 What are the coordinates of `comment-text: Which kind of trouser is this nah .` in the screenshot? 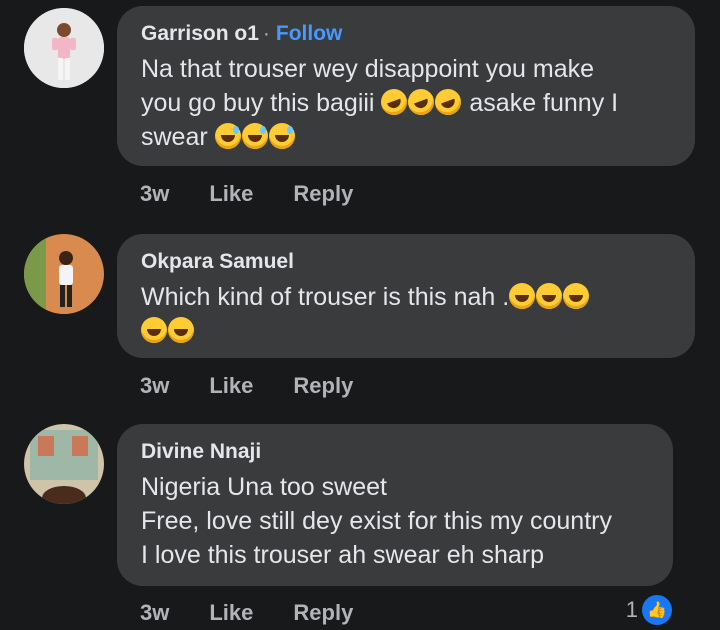 It's located at (406, 314).